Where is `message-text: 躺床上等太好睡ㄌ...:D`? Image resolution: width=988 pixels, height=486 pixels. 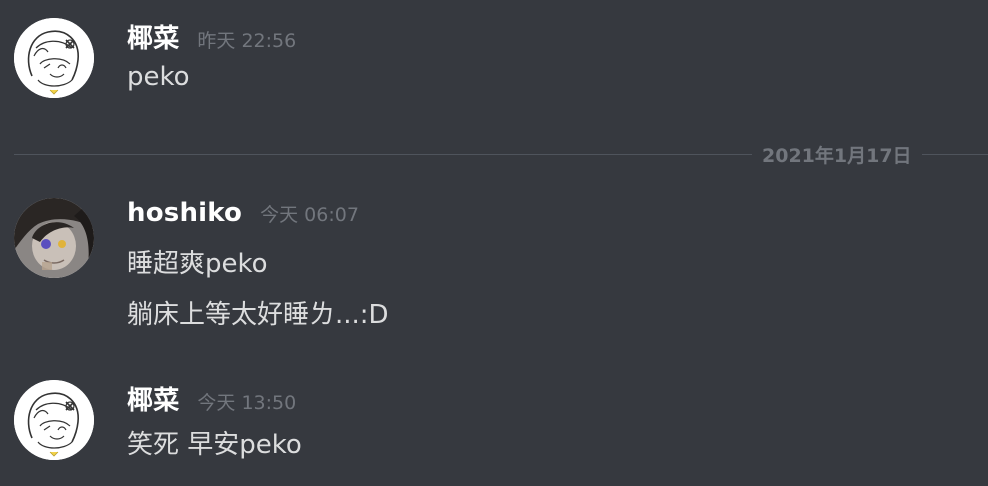
message-text: 躺床上等太好睡ㄌ...:D is located at coordinates (258, 315).